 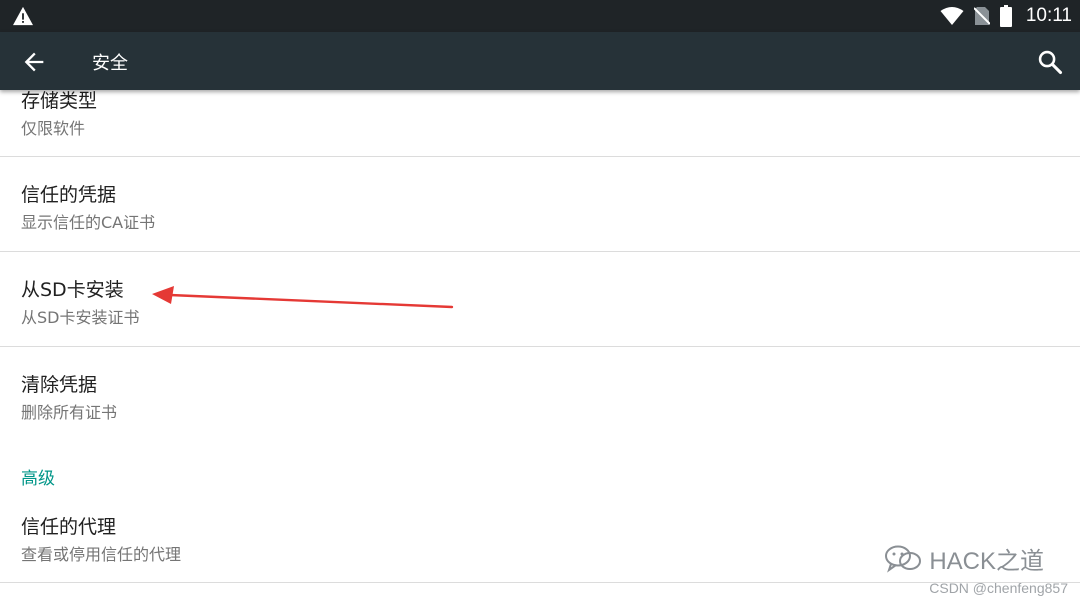 I want to click on status-icons: 10:11, so click(x=1006, y=16).